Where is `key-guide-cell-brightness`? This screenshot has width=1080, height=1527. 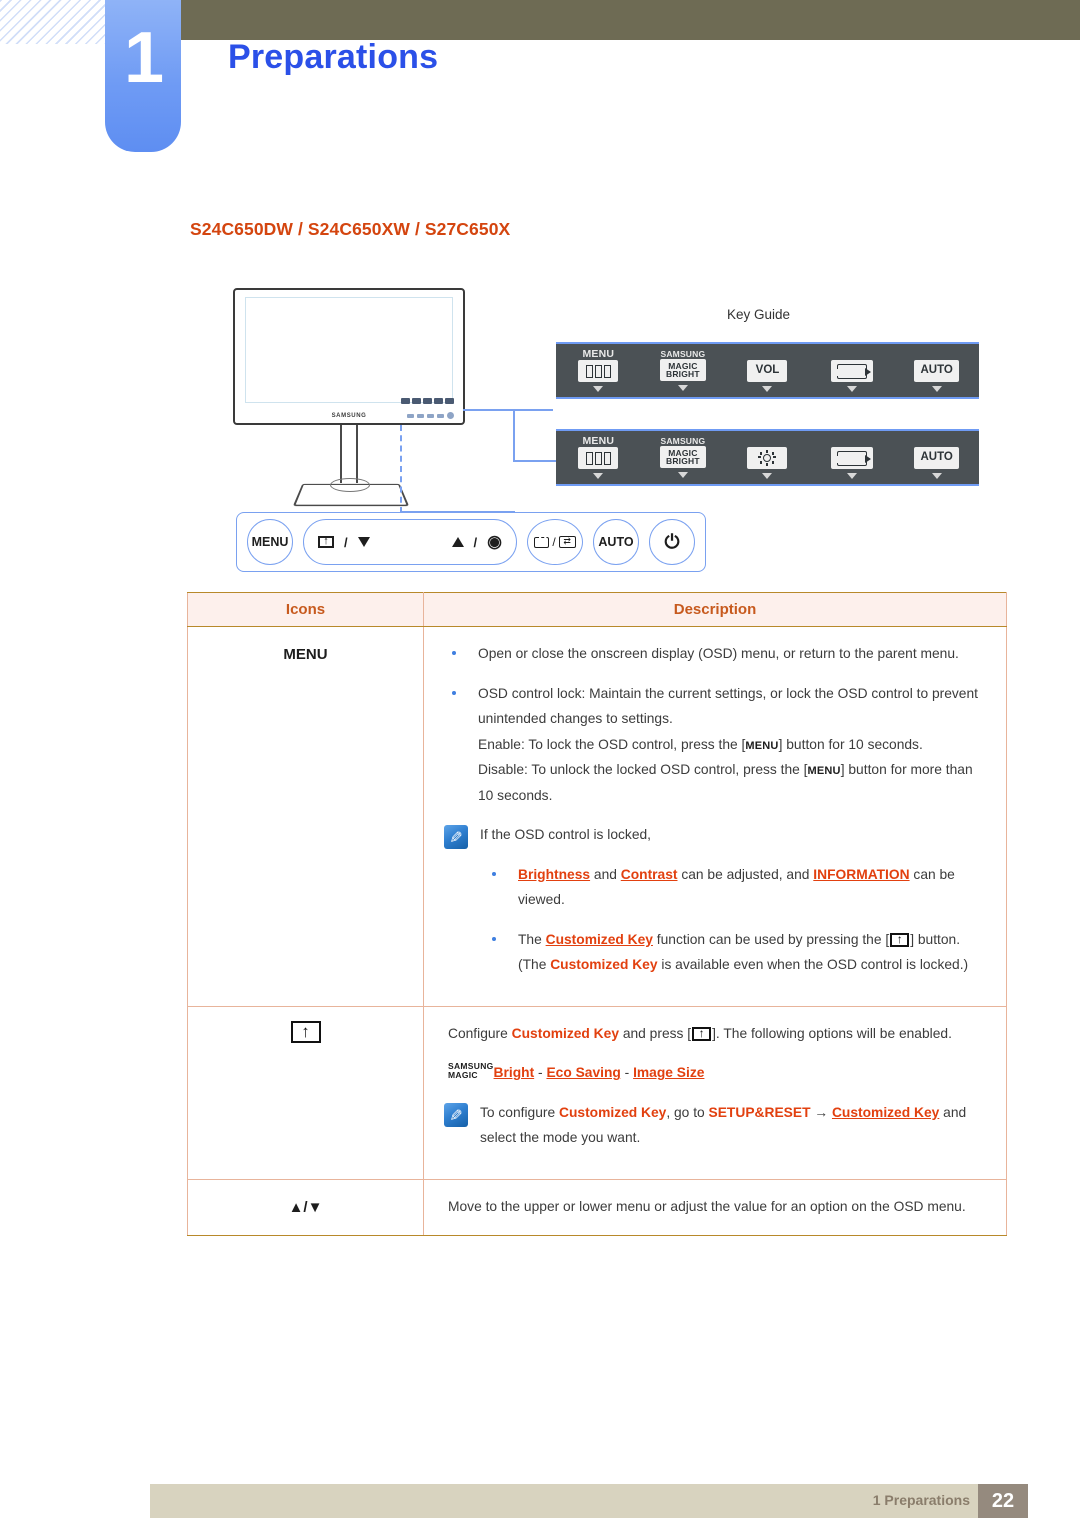
key-guide-cell-brightness is located at coordinates (767, 457).